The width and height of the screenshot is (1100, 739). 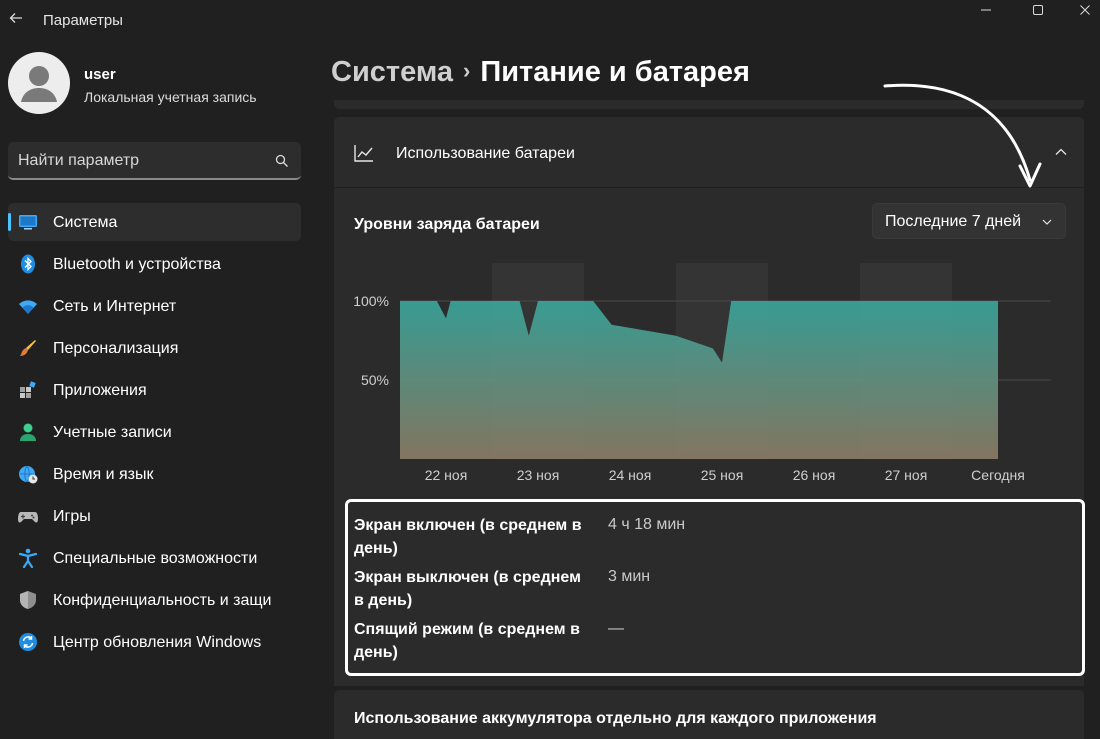 What do you see at coordinates (814, 475) in the screenshot?
I see `x-tick-label: 26 ноя` at bounding box center [814, 475].